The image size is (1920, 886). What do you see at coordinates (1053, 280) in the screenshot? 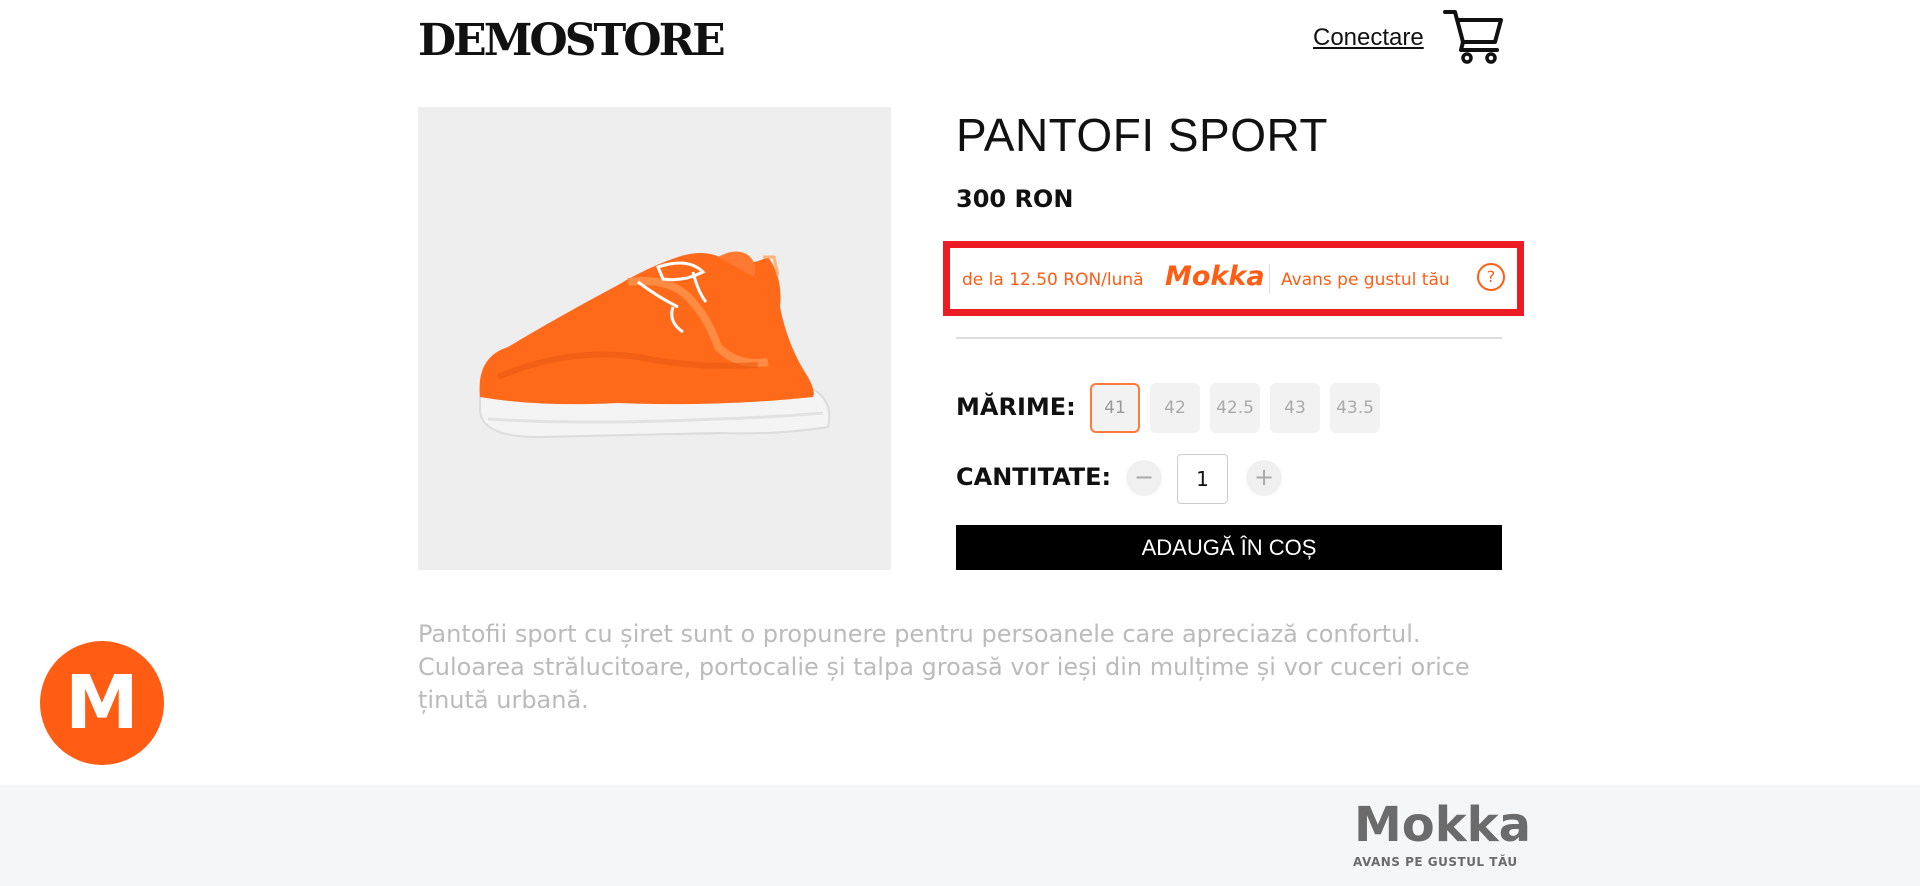
I see `mokka-installment-text: de la 12.50 RON/lună` at bounding box center [1053, 280].